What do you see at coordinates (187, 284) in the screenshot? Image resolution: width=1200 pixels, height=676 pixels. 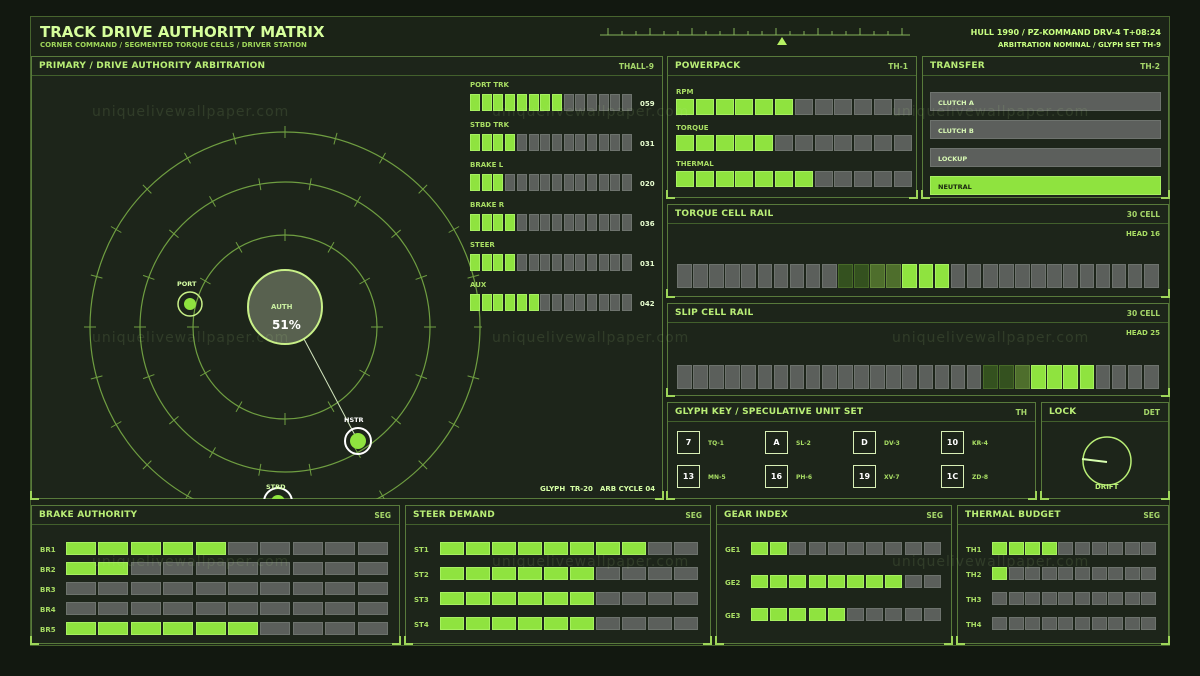 I see `port-label: PORT` at bounding box center [187, 284].